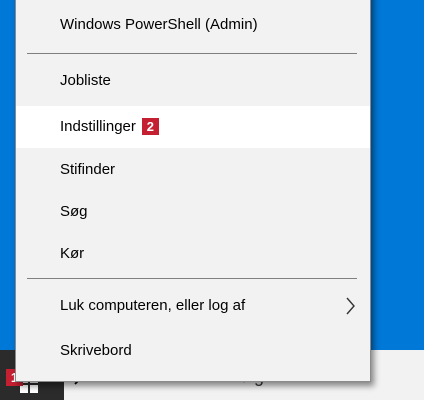 The image size is (424, 400). I want to click on menu-item-label: Søg, so click(74, 211).